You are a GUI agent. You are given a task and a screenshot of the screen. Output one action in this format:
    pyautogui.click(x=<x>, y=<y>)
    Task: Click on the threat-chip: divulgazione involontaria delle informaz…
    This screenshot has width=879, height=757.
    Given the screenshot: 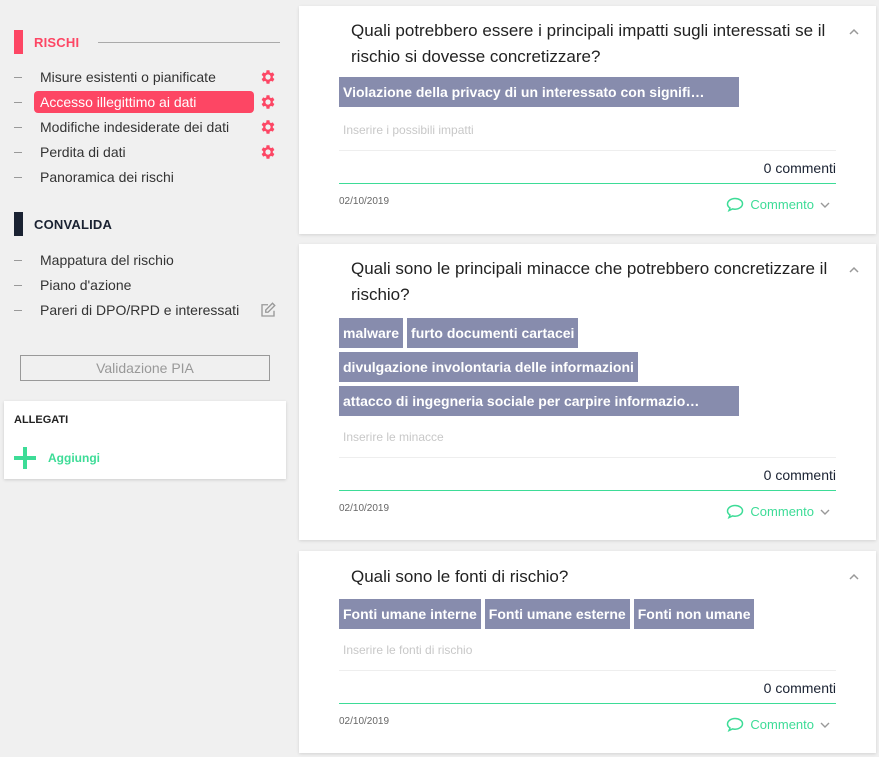 What is the action you would take?
    pyautogui.click(x=488, y=367)
    